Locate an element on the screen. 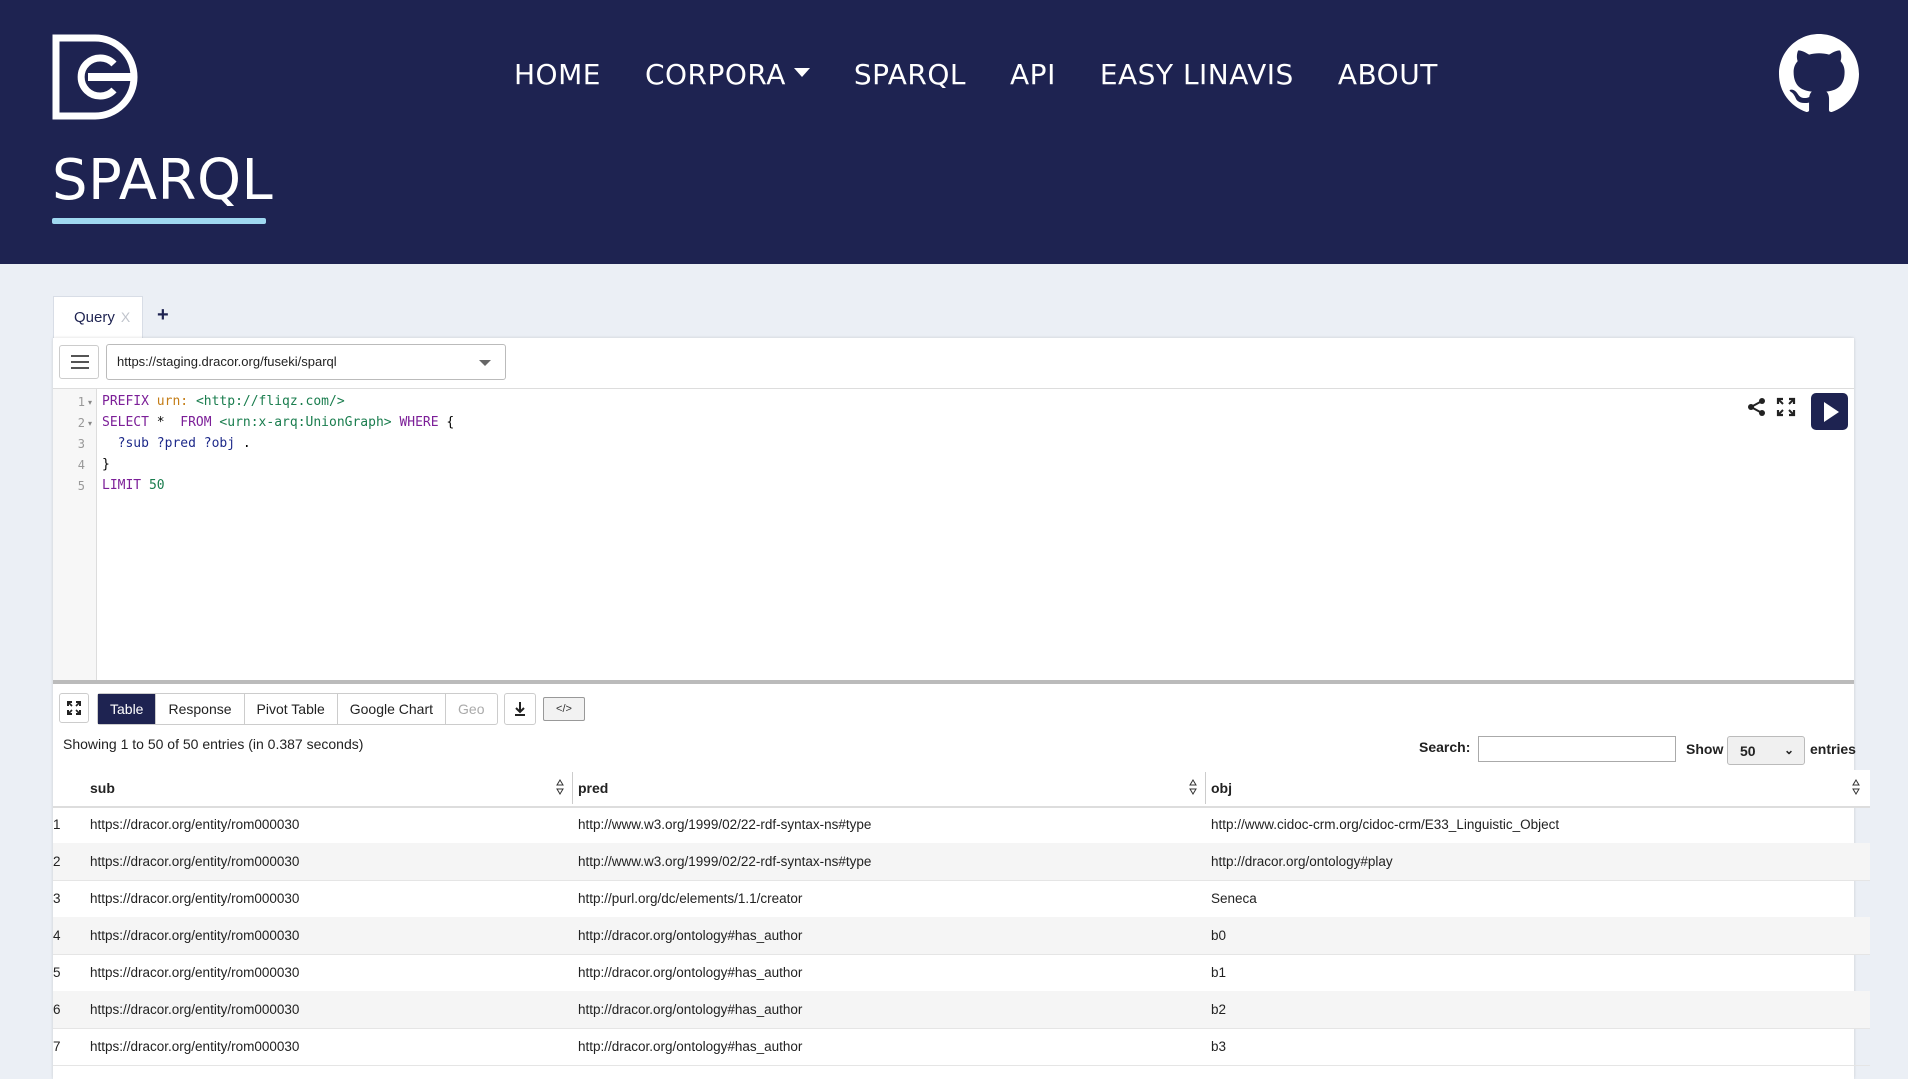 This screenshot has height=1079, width=1908. column-header-sub: sub is located at coordinates (102, 788).